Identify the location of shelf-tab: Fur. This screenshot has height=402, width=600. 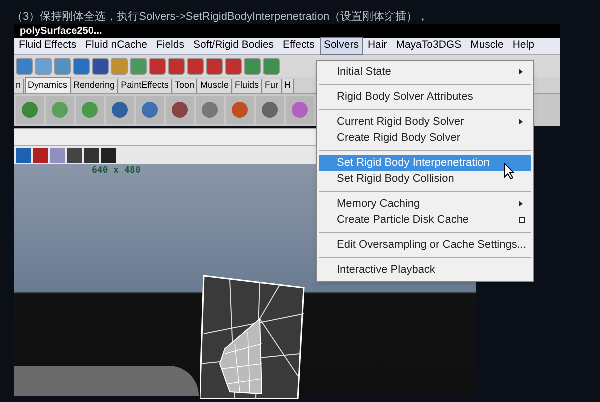
(272, 86).